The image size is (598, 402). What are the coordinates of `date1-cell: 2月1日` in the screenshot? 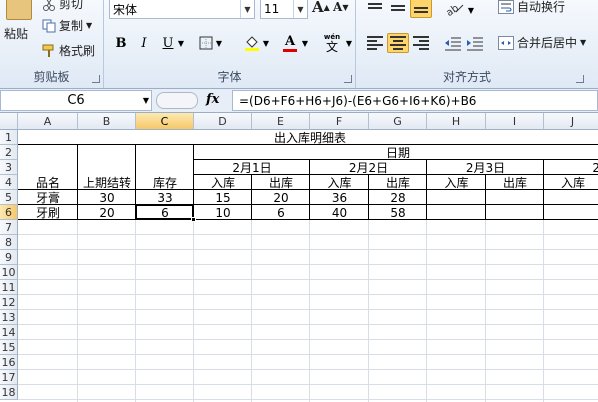 It's located at (252, 167).